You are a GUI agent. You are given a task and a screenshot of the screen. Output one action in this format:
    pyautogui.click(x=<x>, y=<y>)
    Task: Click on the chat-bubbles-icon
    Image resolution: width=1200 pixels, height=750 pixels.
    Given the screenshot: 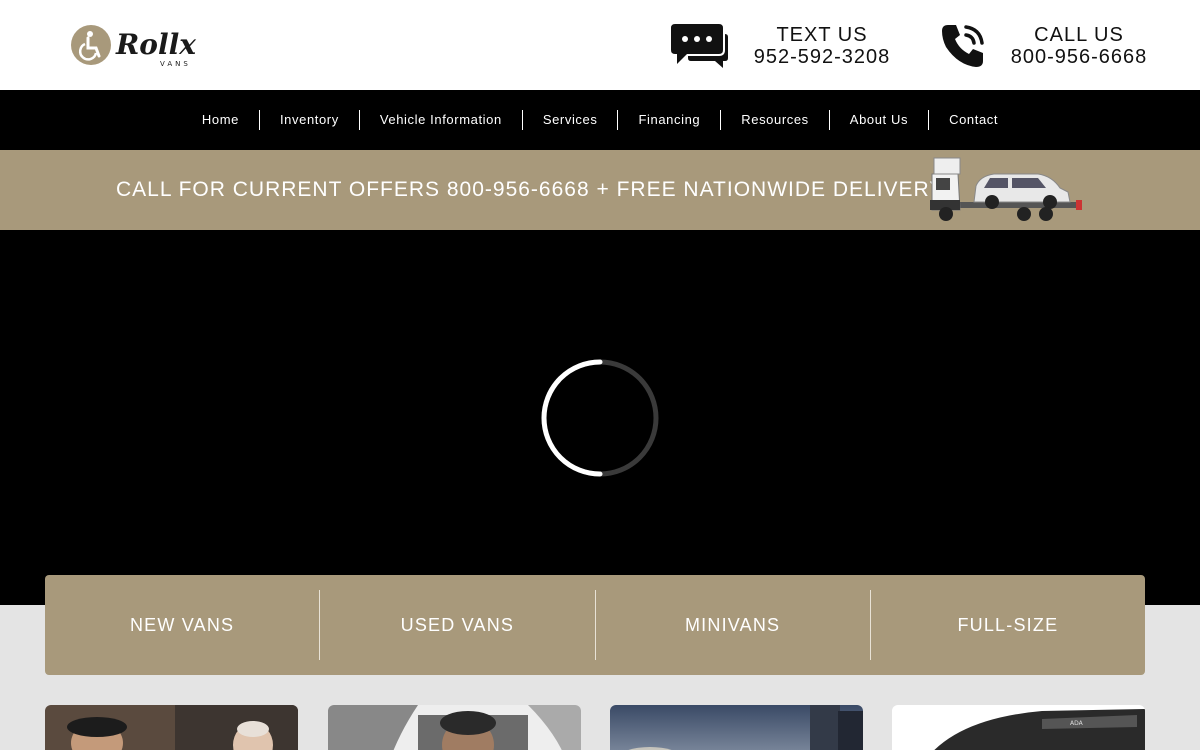 What is the action you would take?
    pyautogui.click(x=699, y=46)
    